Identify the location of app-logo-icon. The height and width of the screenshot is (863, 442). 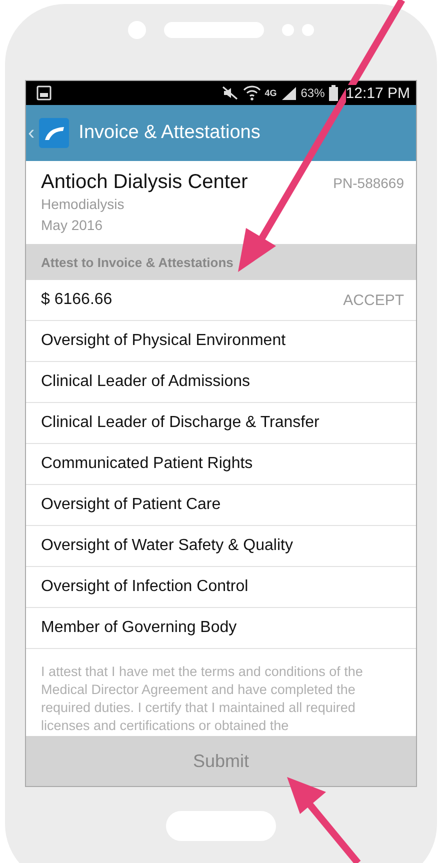
(53, 133).